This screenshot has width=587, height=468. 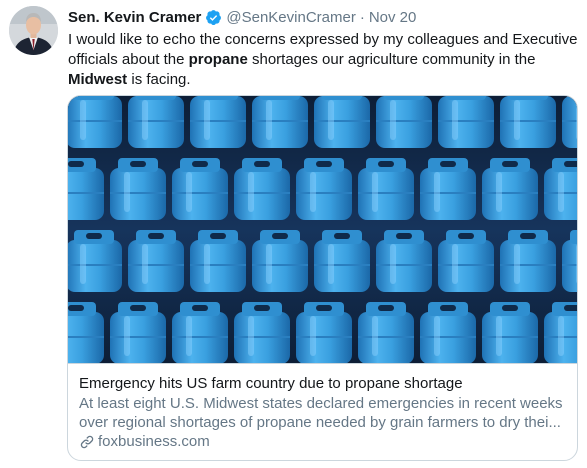 I want to click on avatar-photo, so click(x=33, y=30).